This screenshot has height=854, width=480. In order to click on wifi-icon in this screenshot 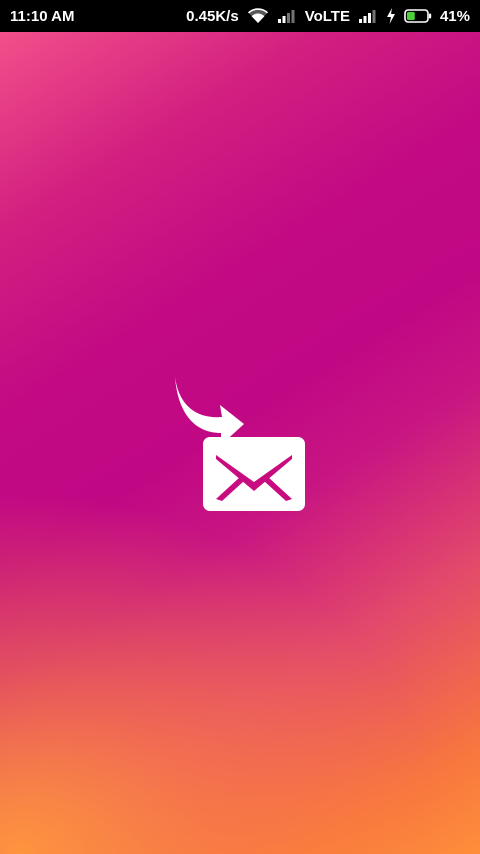, I will do `click(258, 16)`.